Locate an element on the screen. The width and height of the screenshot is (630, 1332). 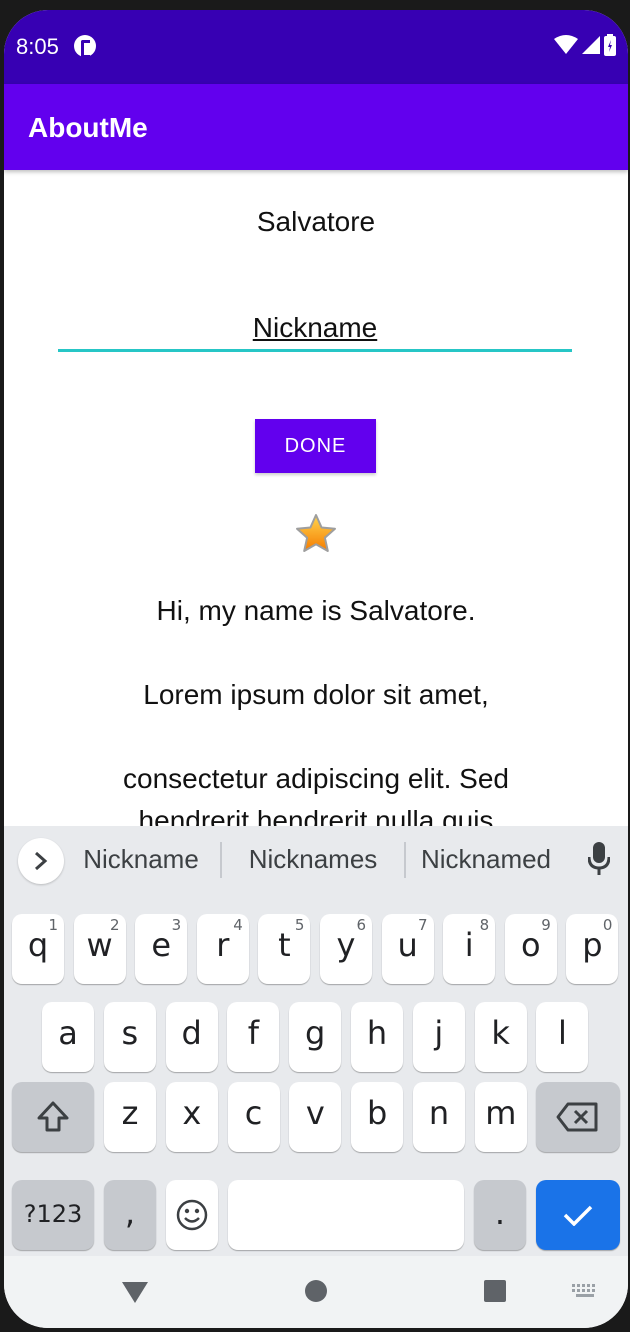
expand-suggestions-button is located at coordinates (41, 861).